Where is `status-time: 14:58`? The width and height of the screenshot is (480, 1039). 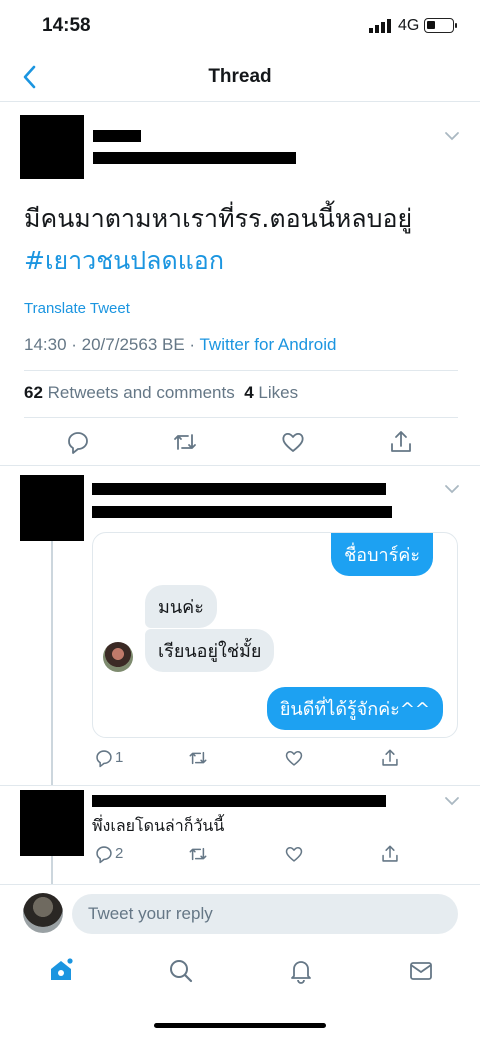 status-time: 14:58 is located at coordinates (66, 25).